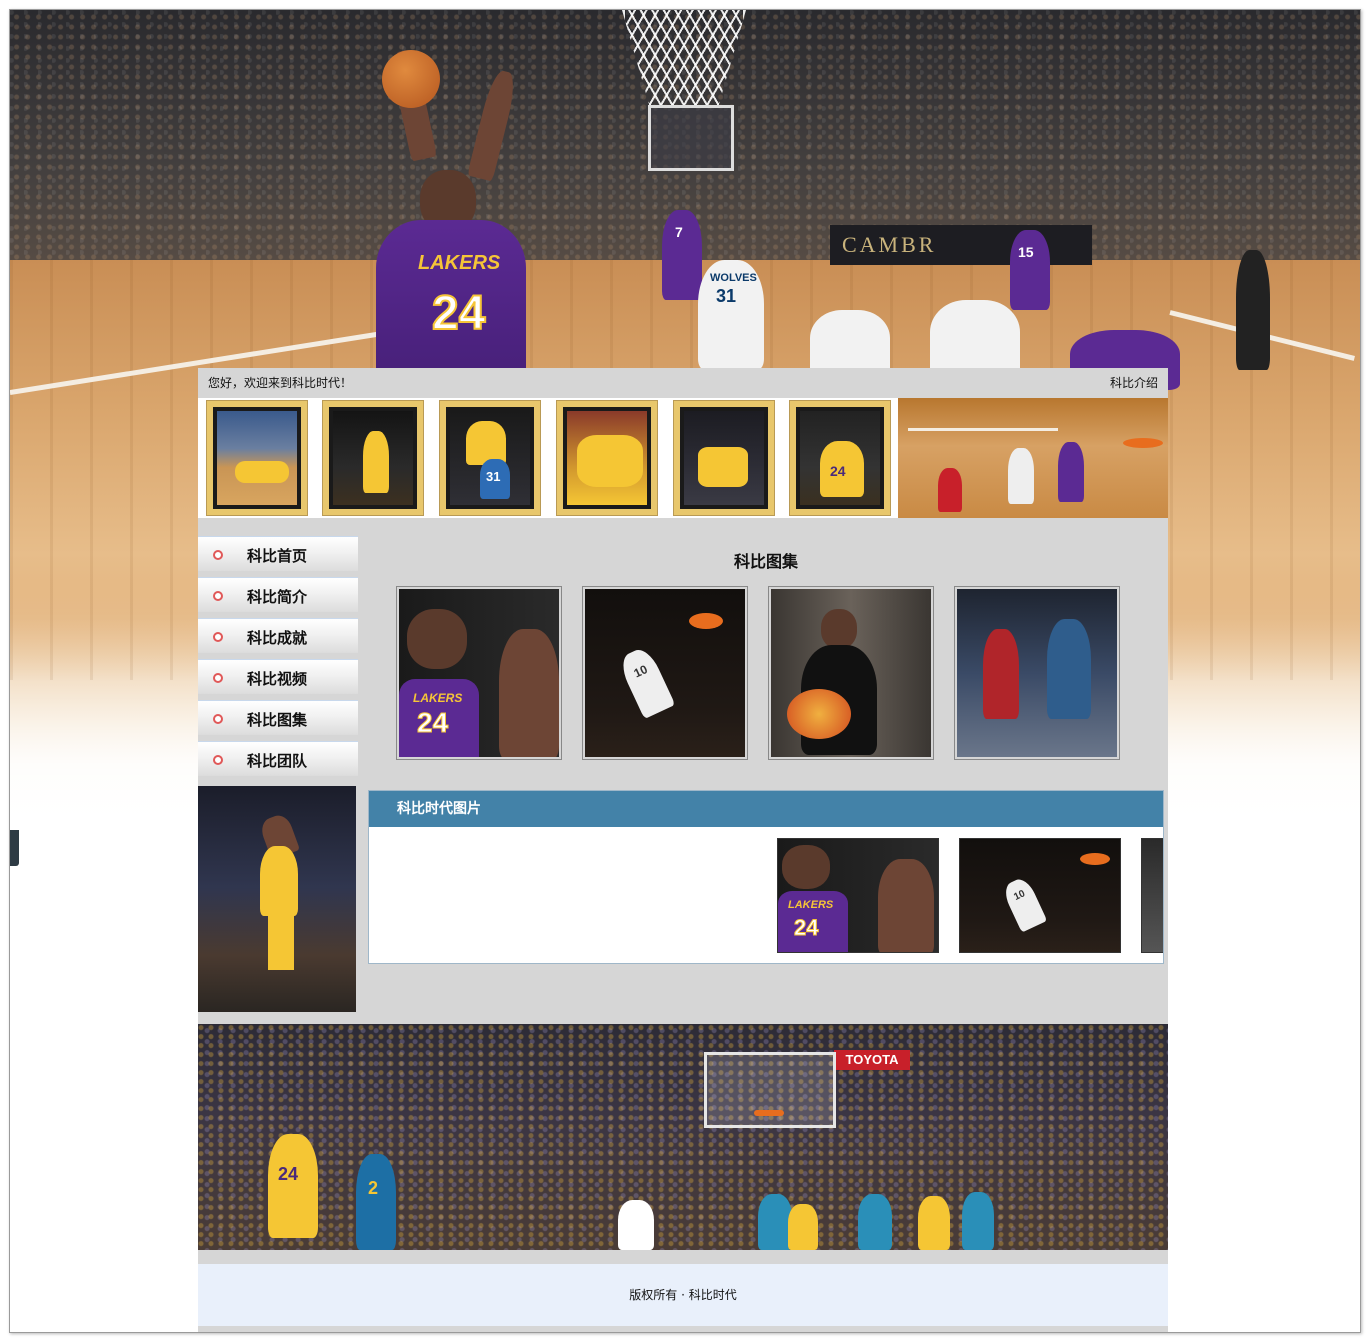 Image resolution: width=1368 pixels, height=1339 pixels. I want to click on banner-defender: 2, so click(376, 1202).